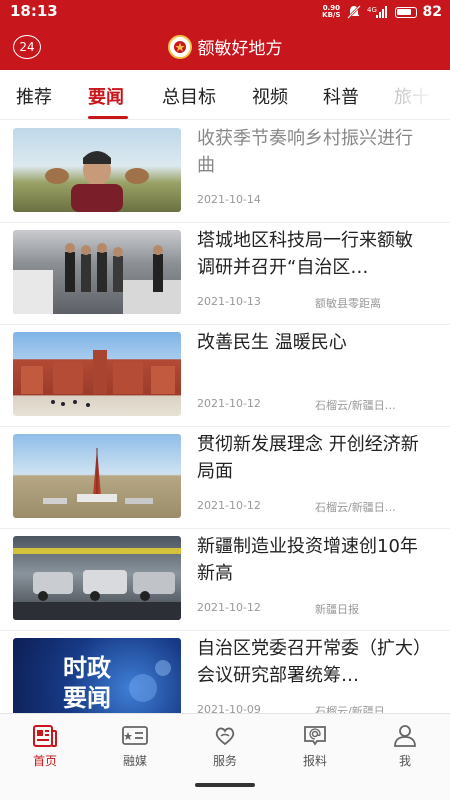 The height and width of the screenshot is (800, 450). What do you see at coordinates (270, 96) in the screenshot?
I see `tab-video: 视频` at bounding box center [270, 96].